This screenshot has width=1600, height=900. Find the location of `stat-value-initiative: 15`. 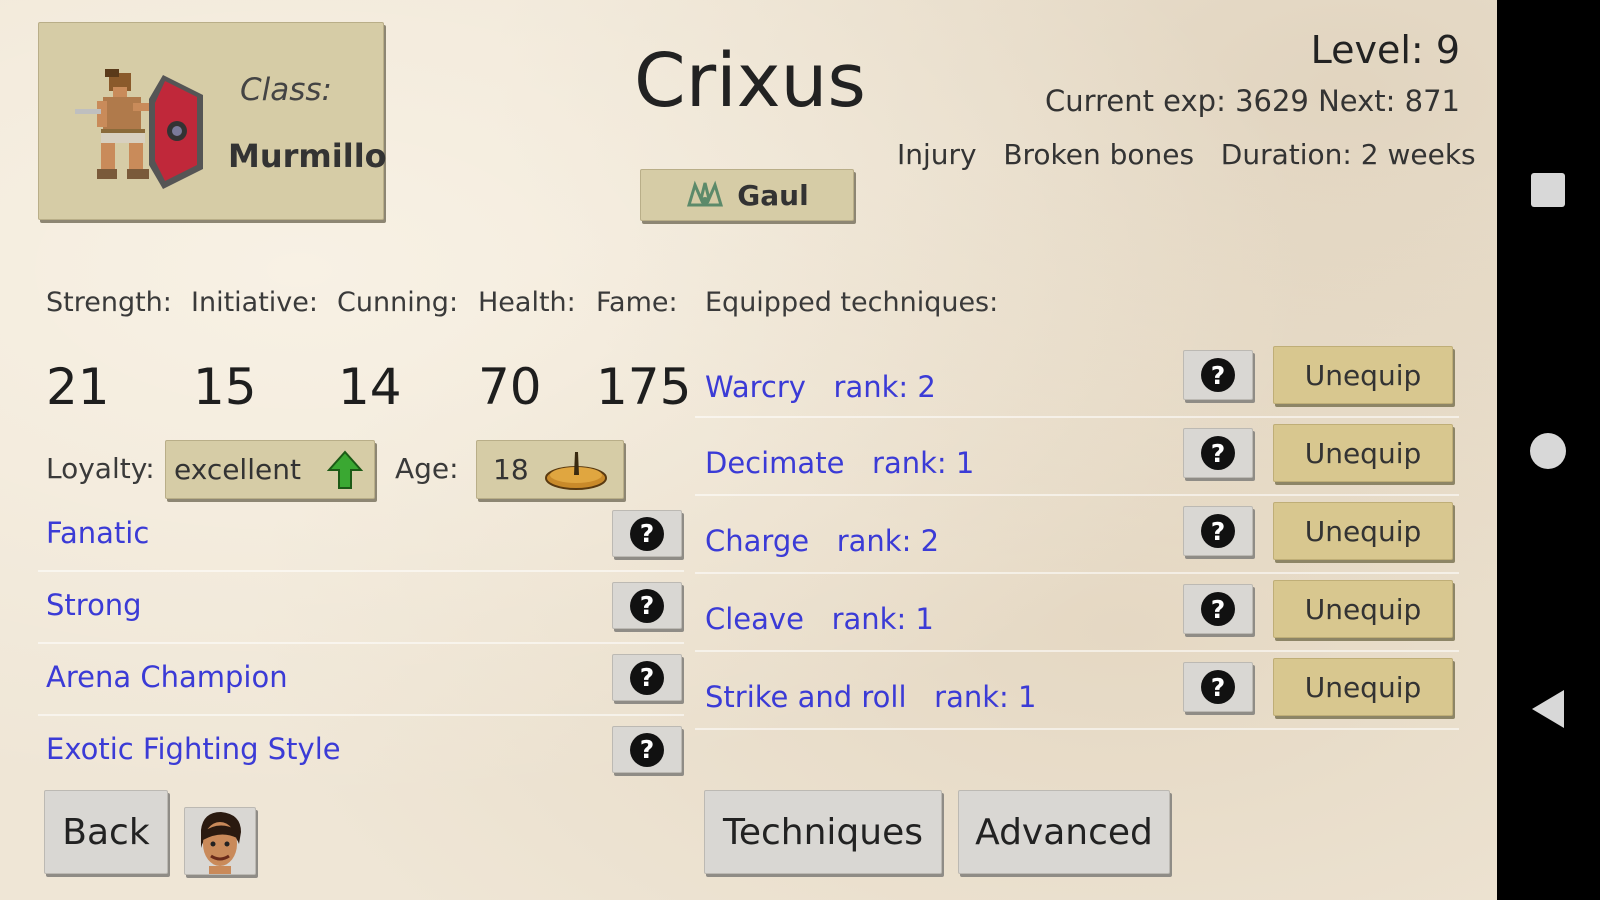

stat-value-initiative: 15 is located at coordinates (225, 387).